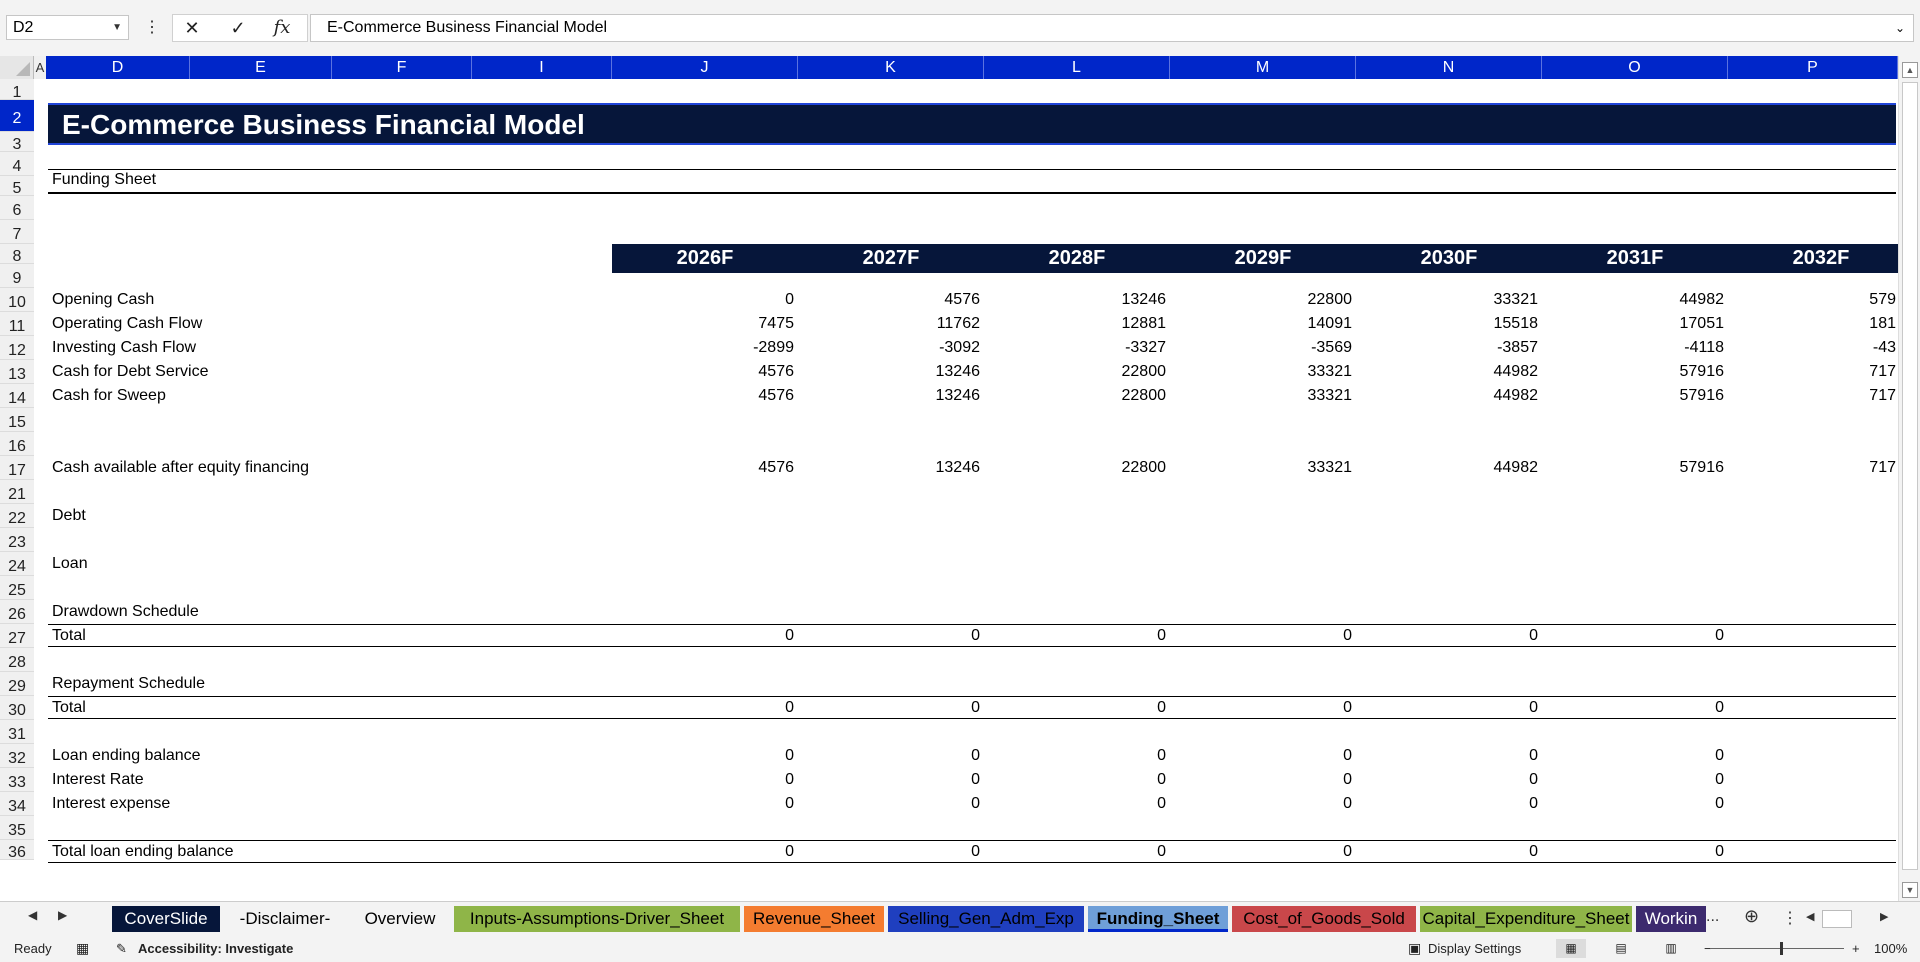 This screenshot has height=962, width=1920. I want to click on zoom-slider-thumb, so click(1781, 948).